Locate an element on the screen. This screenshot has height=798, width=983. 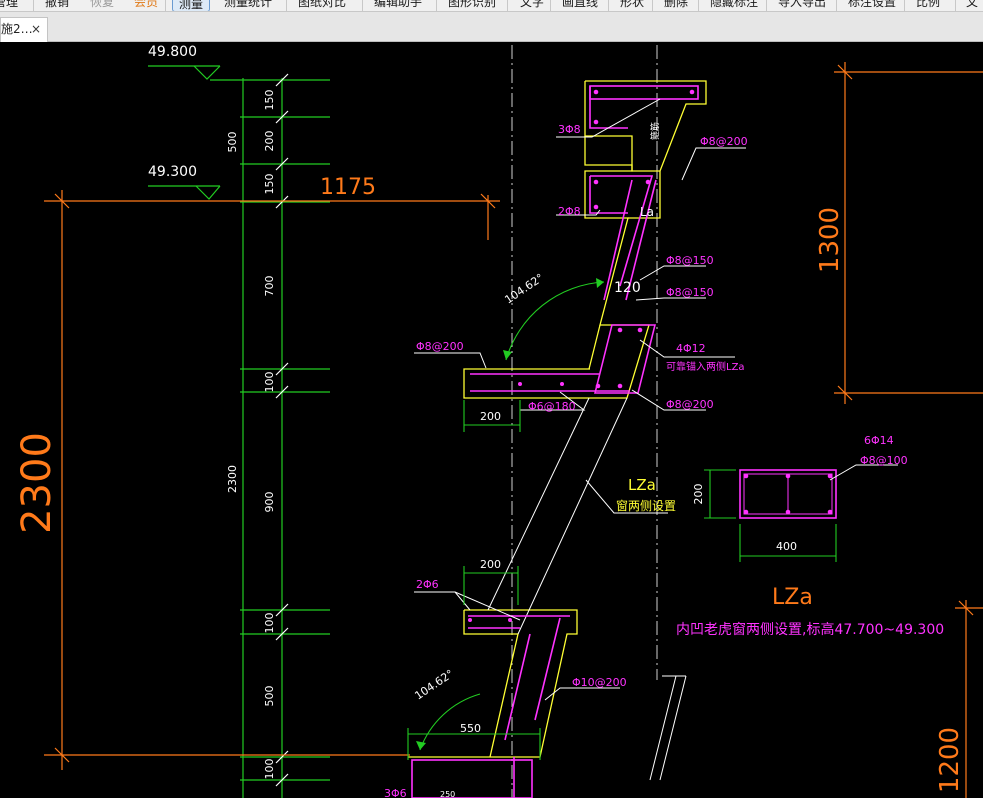
dim-100a: 100 is located at coordinates (269, 382).